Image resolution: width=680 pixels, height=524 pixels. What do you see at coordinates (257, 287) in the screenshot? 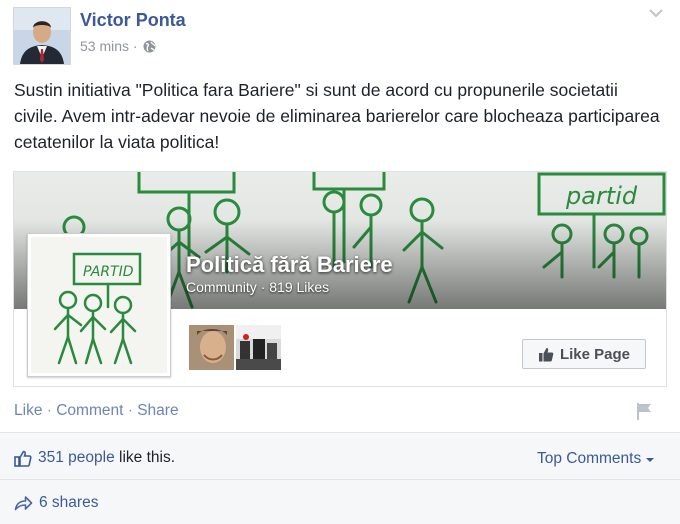
I see `page-subtitle: Community · 819 Likes` at bounding box center [257, 287].